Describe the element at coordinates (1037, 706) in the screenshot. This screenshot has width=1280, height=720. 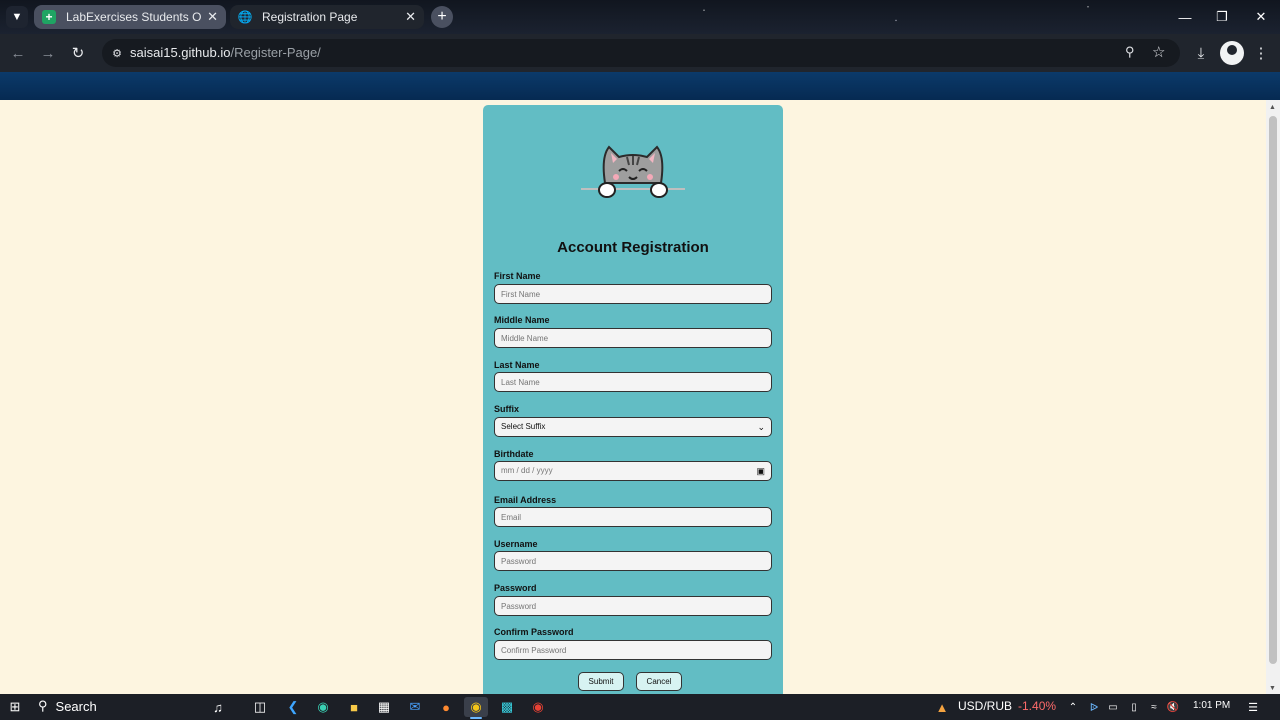
I see `ticker-change: -1.40%` at that location.